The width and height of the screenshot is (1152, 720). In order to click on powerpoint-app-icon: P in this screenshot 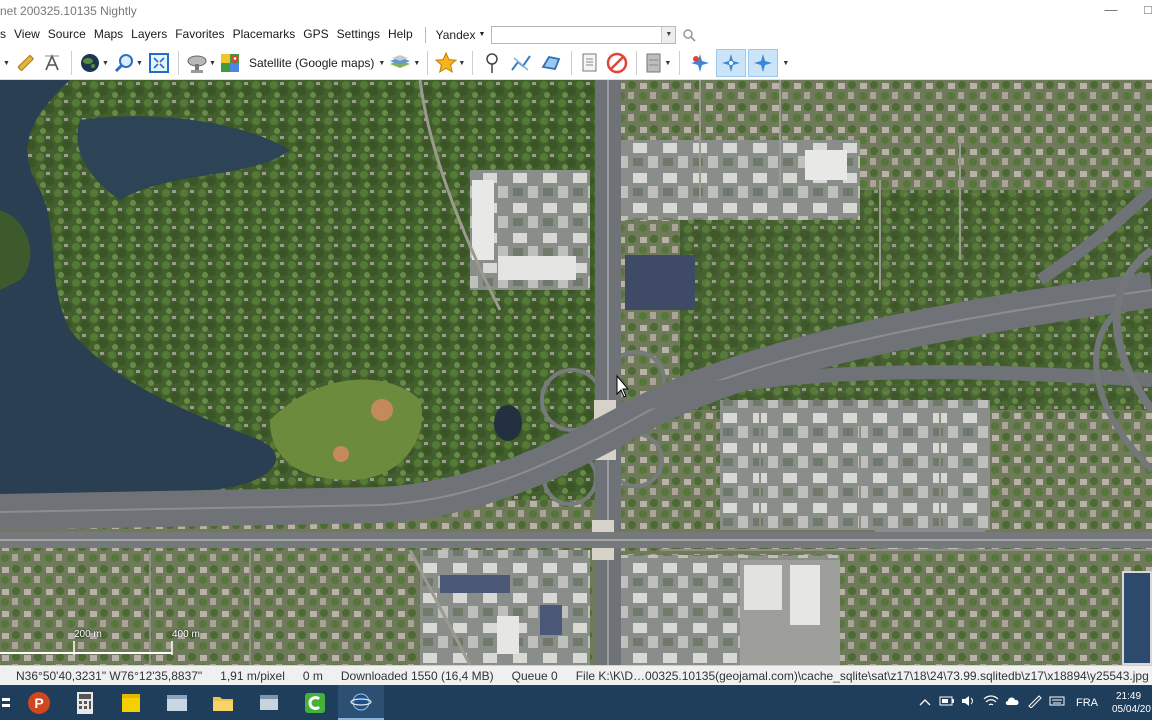, I will do `click(39, 702)`.